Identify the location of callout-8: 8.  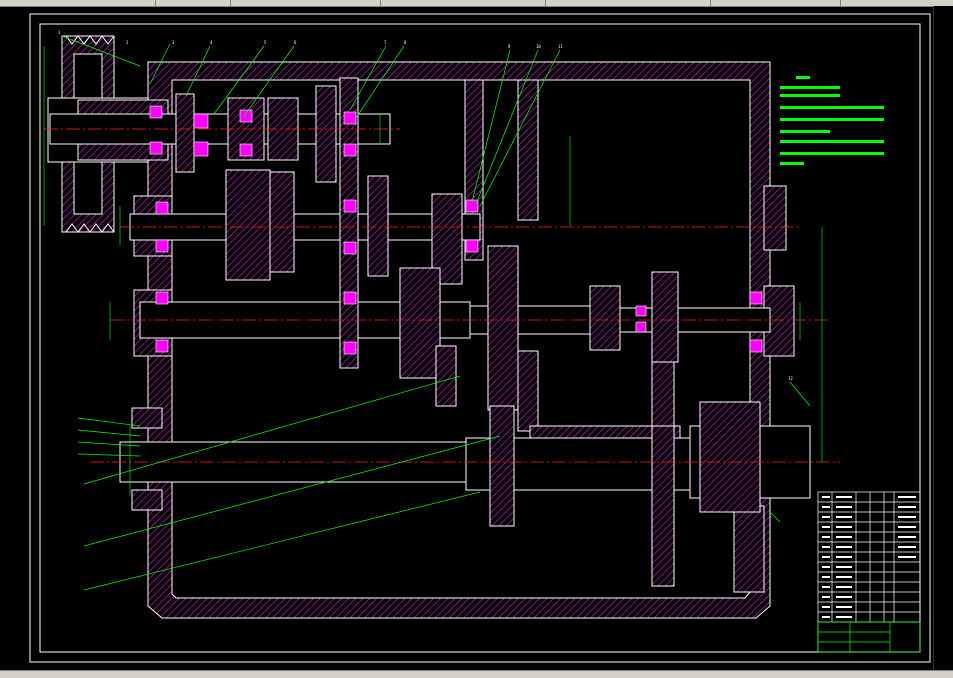
(405, 42).